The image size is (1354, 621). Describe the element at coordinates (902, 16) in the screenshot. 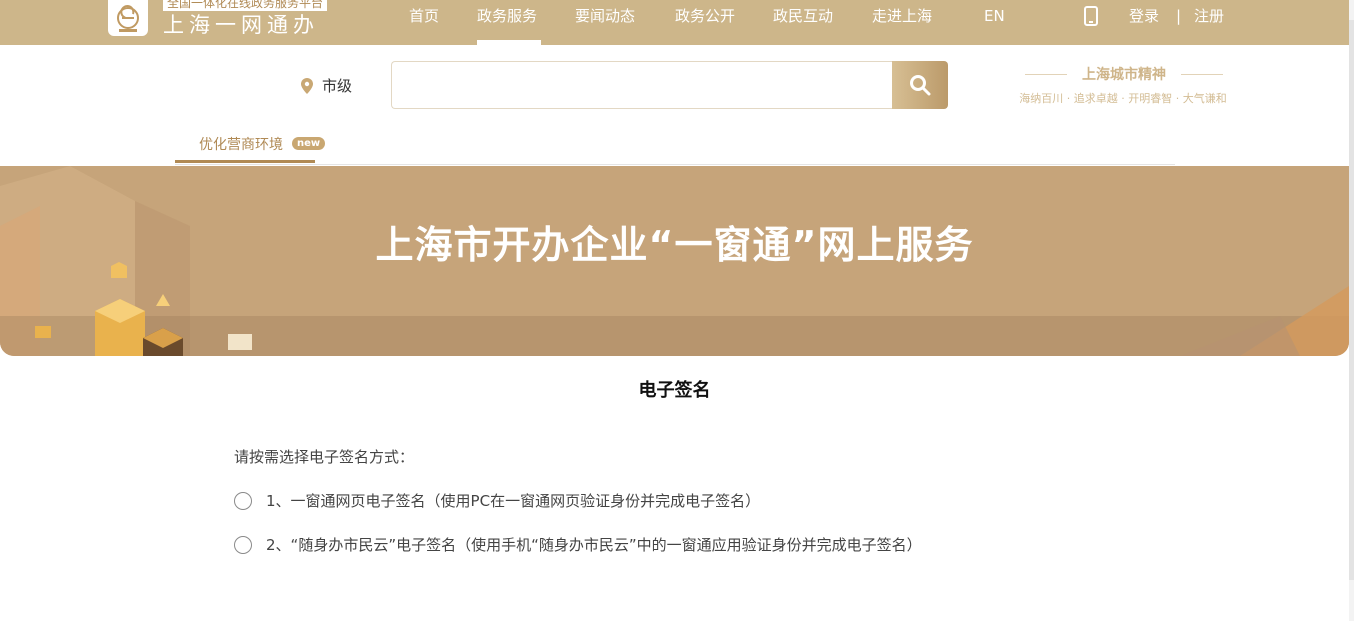

I see `nav-about-shanghai: 走进上海` at that location.